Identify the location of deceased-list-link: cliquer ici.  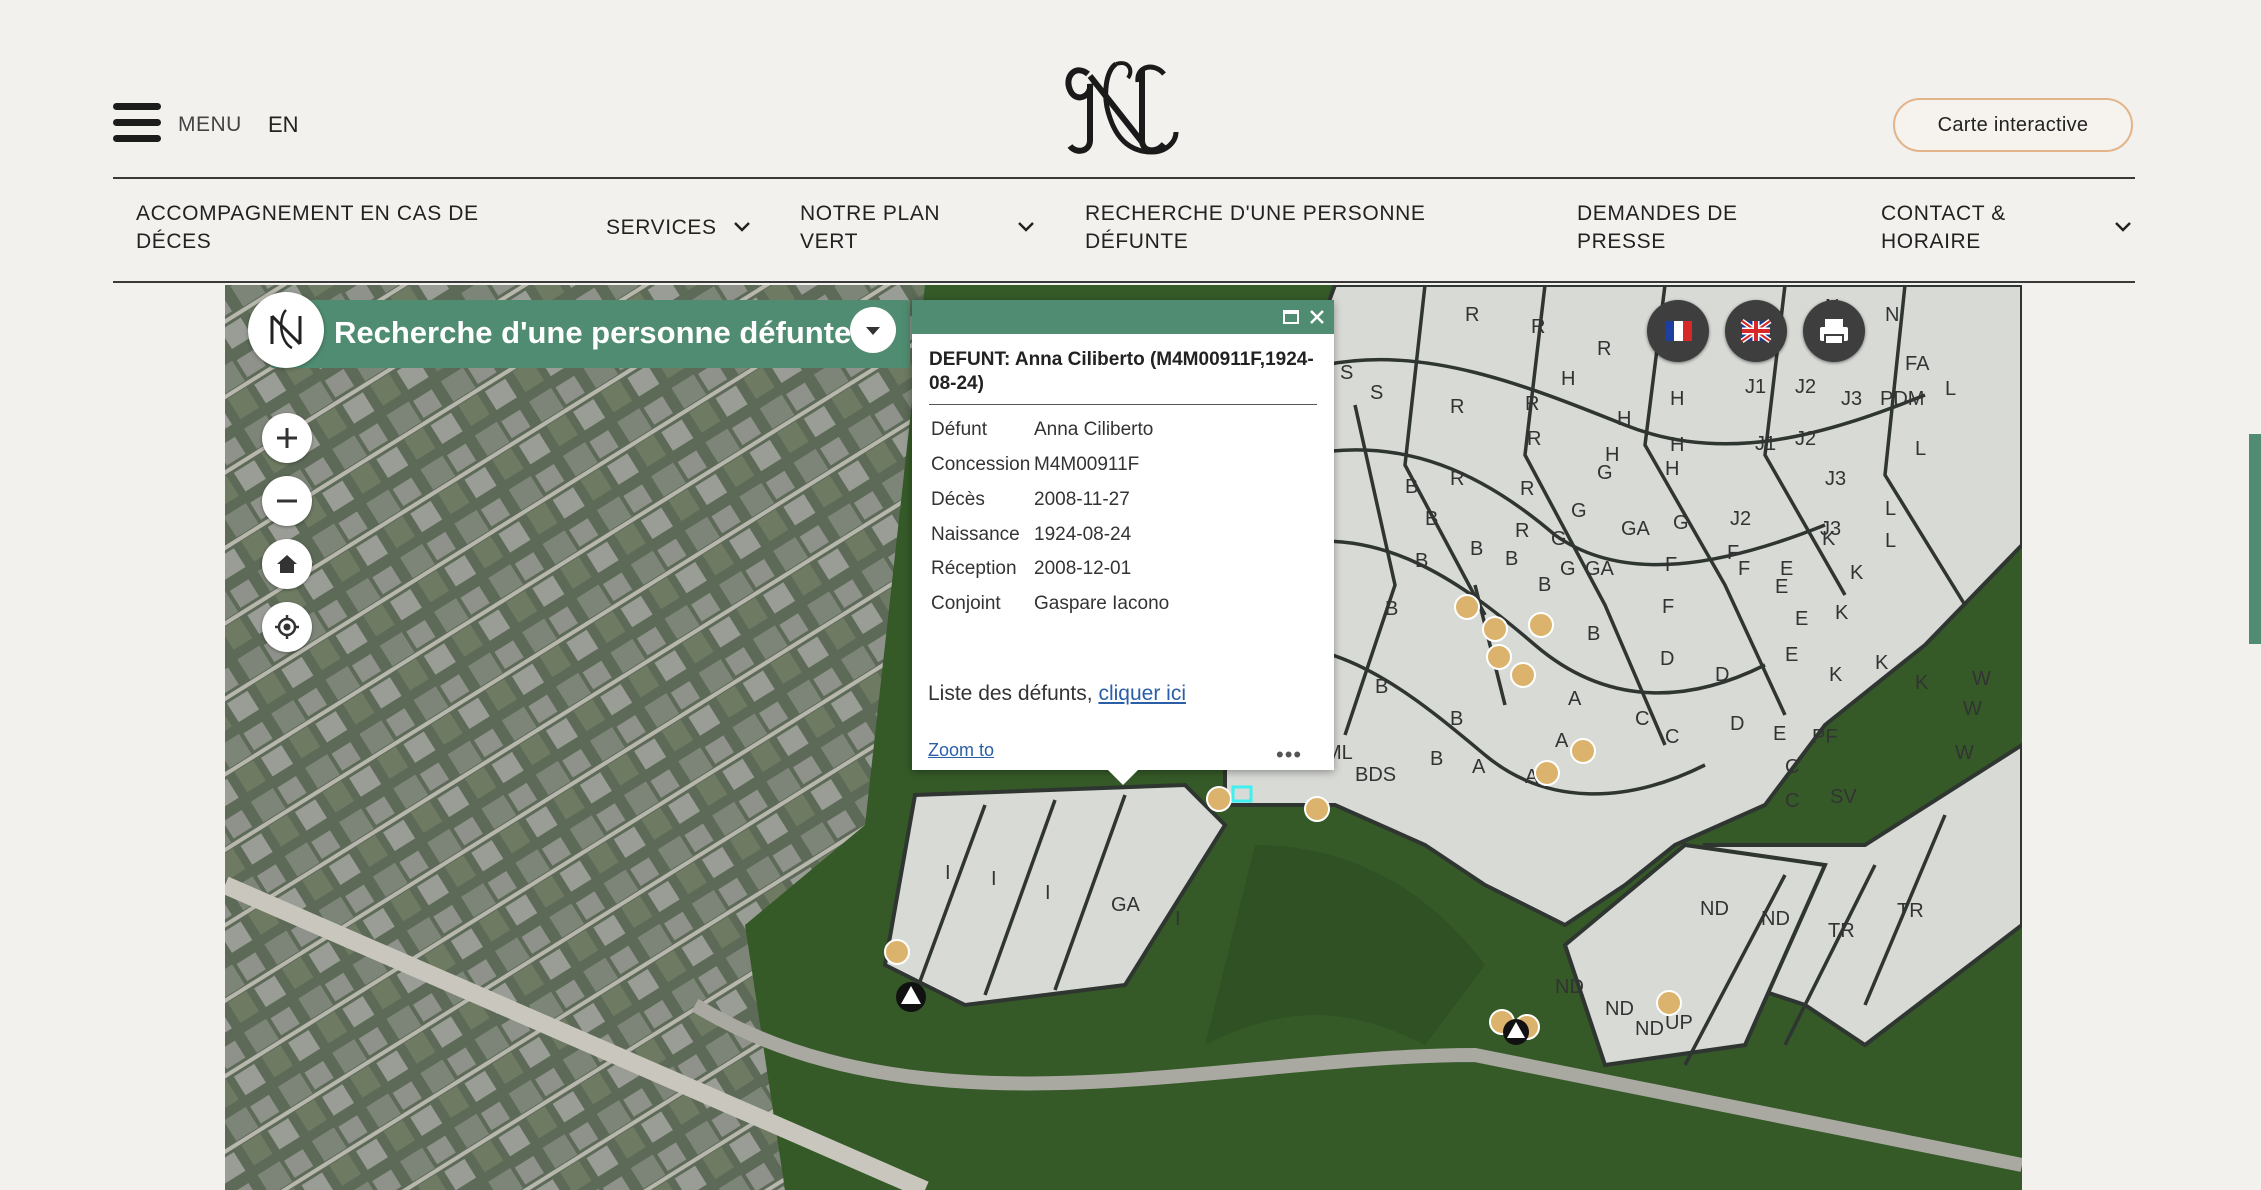
(1142, 693).